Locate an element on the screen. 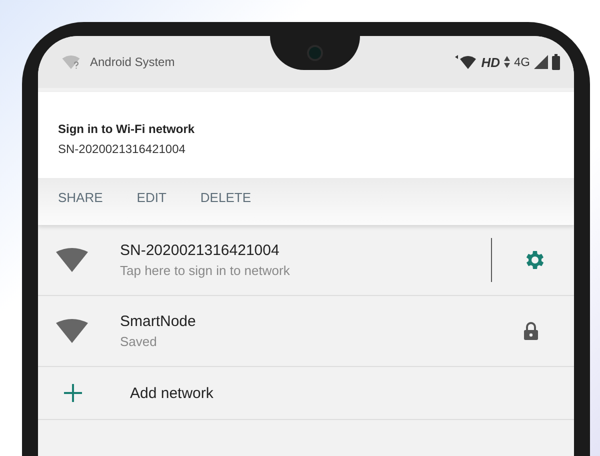  plus-icon is located at coordinates (73, 393).